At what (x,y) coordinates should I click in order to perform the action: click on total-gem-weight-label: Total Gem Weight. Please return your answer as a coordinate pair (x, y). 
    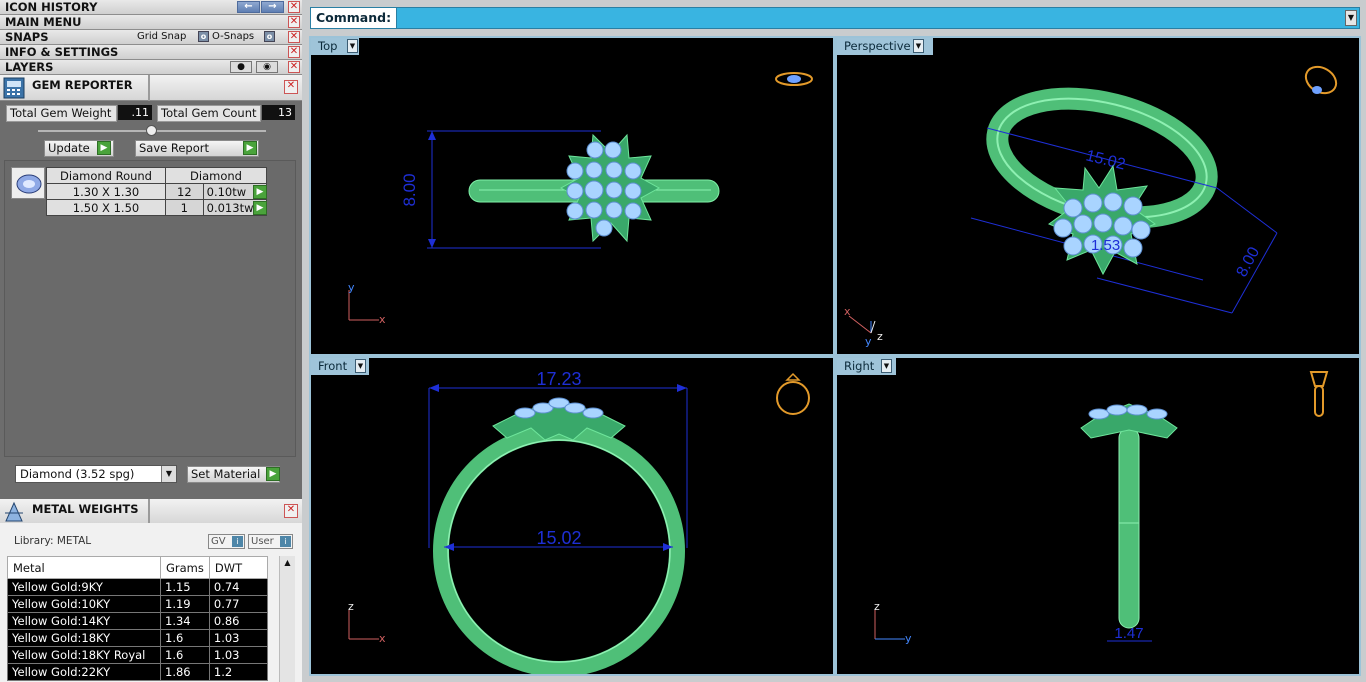
    Looking at the image, I should click on (61, 113).